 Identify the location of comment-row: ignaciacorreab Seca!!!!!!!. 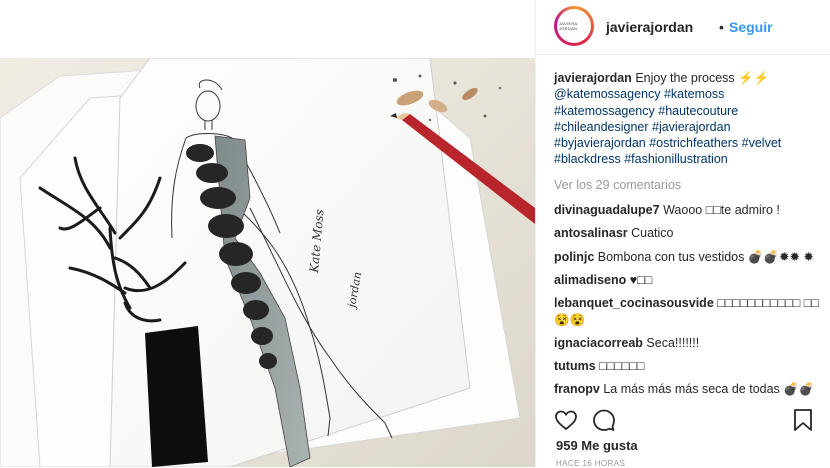
(686, 343).